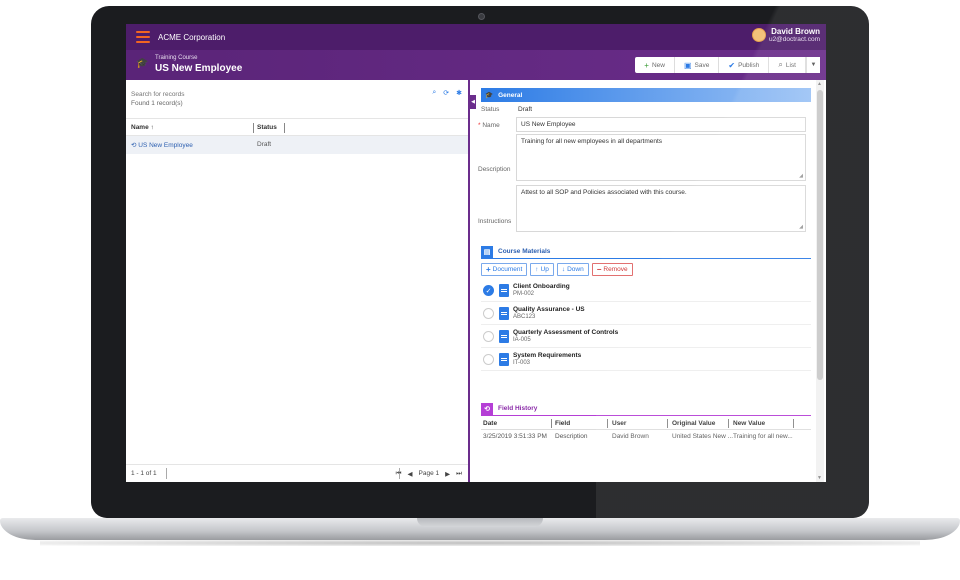 The width and height of the screenshot is (960, 580). I want to click on breadcrumb: Training Course, so click(176, 58).